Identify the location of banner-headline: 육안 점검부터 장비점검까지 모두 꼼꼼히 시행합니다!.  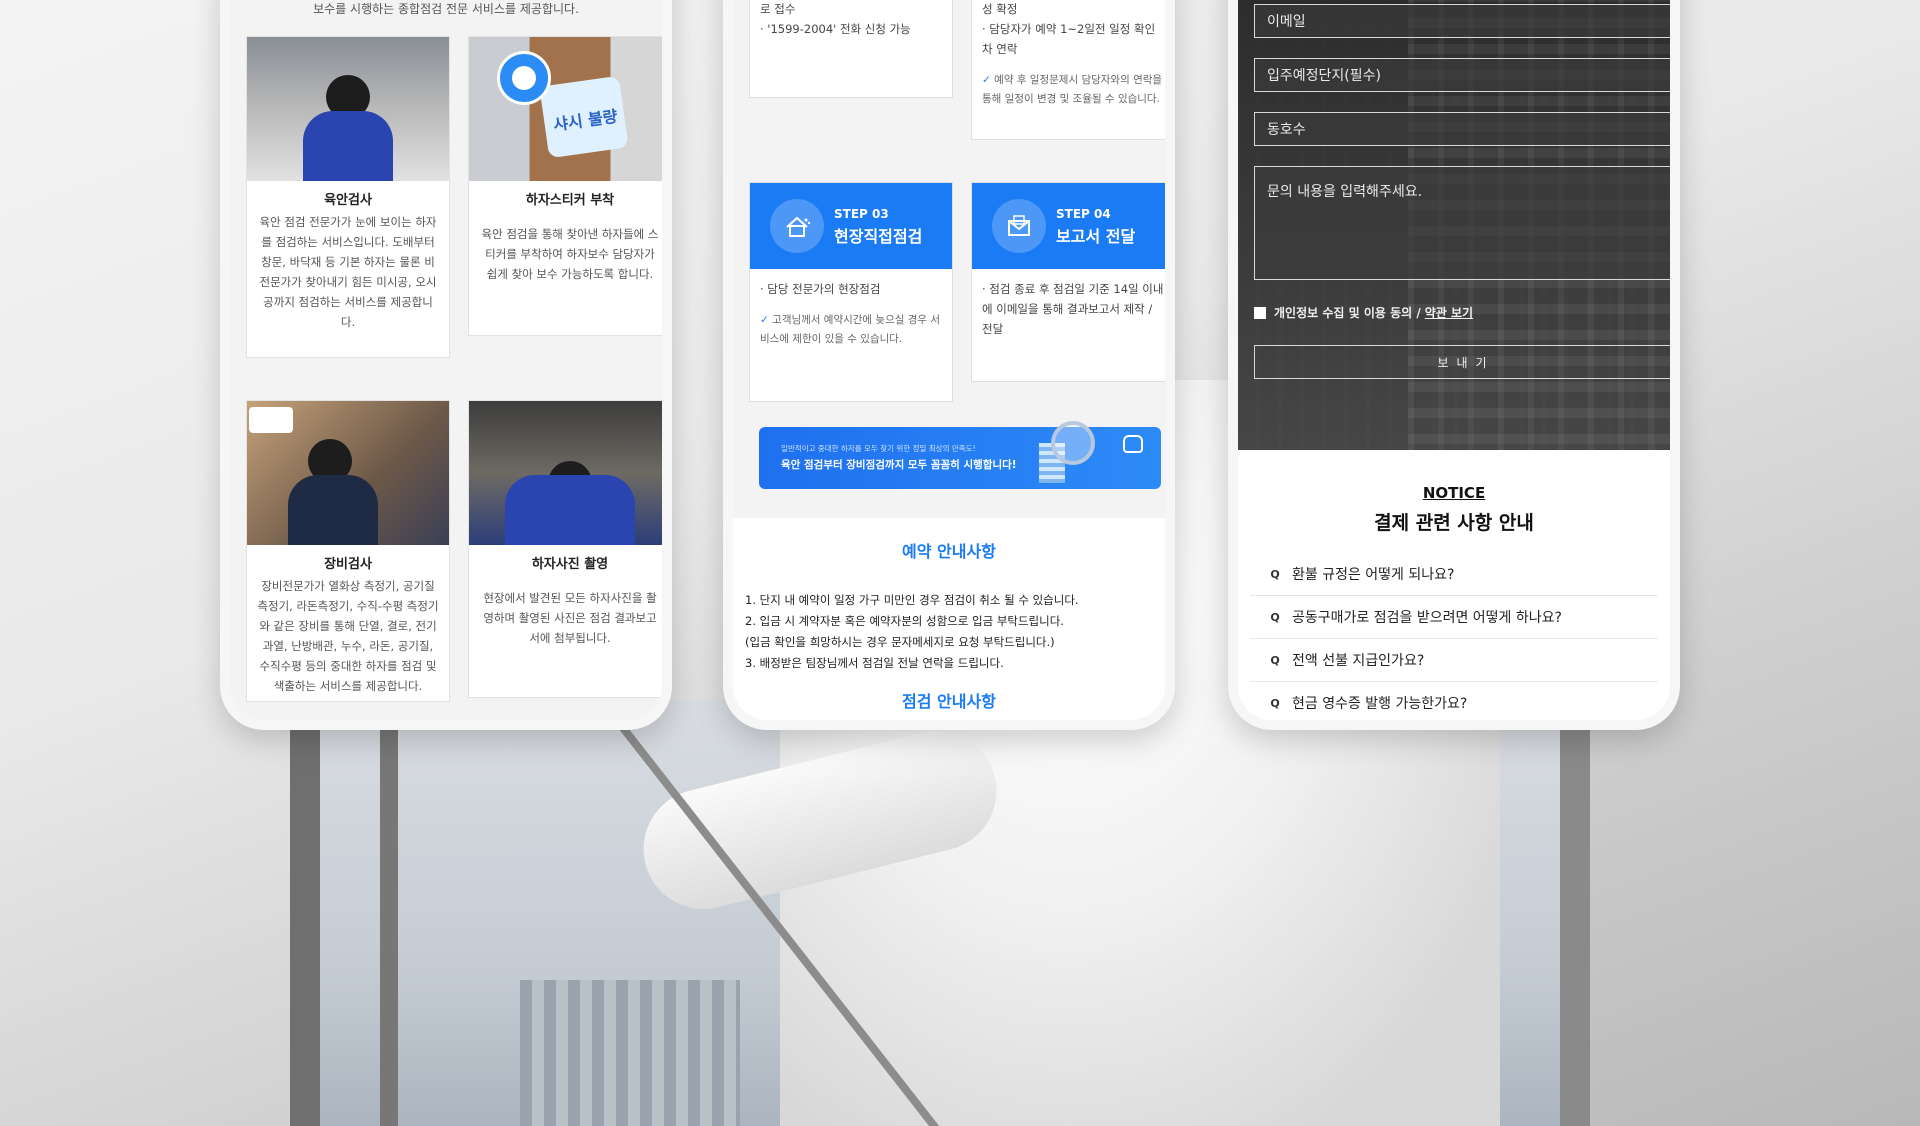
(899, 465).